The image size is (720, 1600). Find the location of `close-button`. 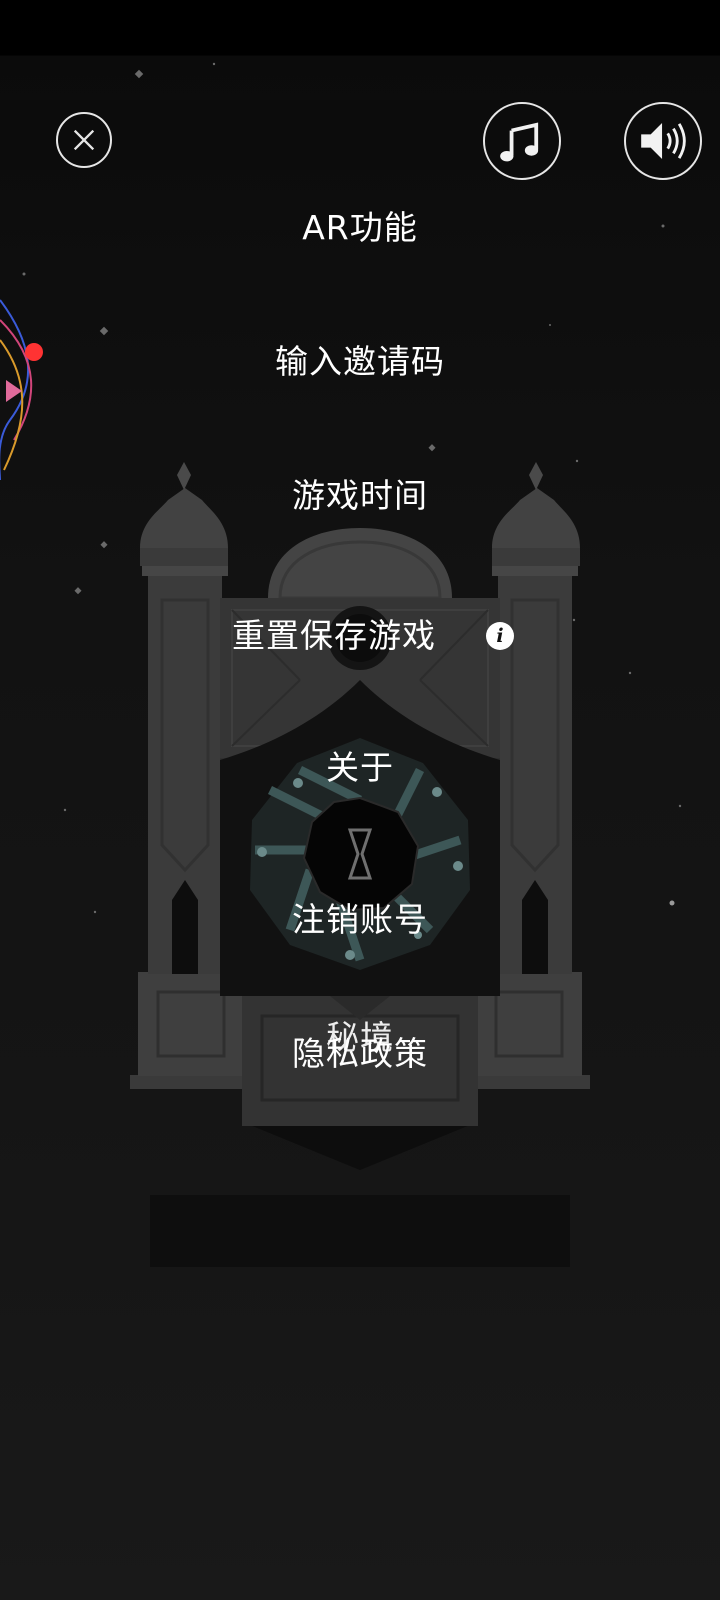

close-button is located at coordinates (84, 140).